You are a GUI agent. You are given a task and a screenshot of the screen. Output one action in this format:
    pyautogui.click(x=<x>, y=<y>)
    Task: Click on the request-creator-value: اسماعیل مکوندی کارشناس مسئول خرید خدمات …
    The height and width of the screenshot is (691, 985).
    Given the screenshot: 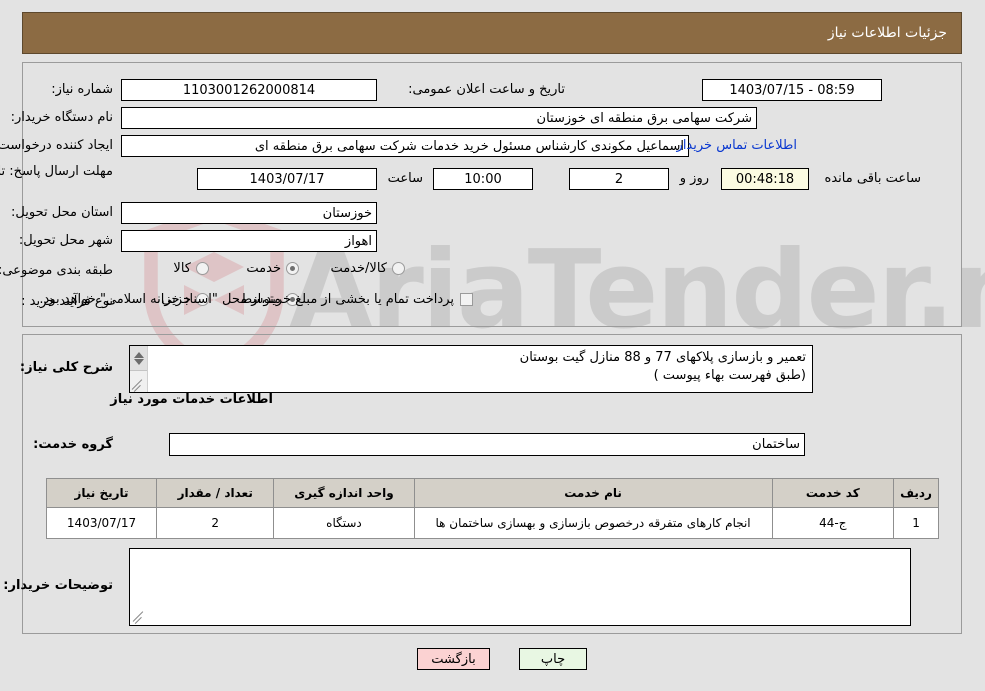 What is the action you would take?
    pyautogui.click(x=405, y=146)
    